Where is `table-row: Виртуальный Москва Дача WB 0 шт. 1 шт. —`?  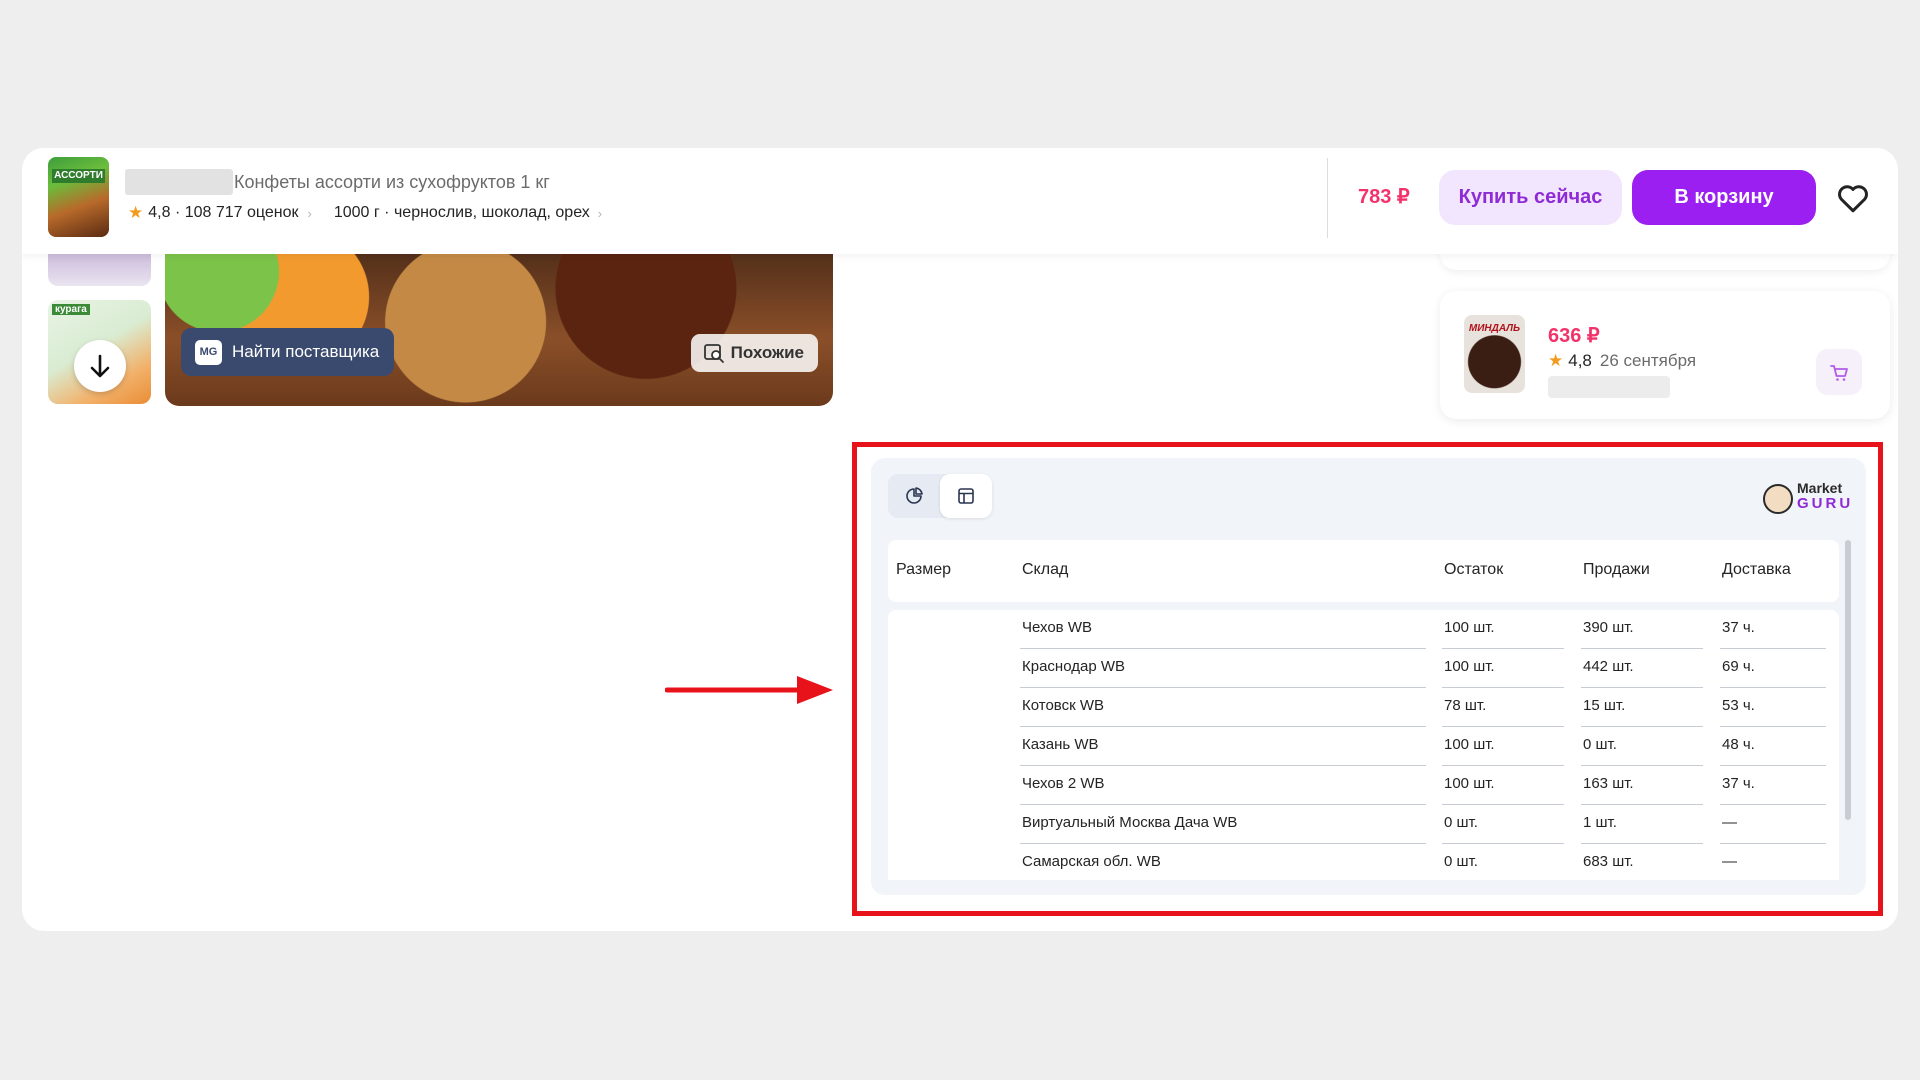
table-row: Виртуальный Москва Дача WB 0 шт. 1 шт. — is located at coordinates (1363, 824).